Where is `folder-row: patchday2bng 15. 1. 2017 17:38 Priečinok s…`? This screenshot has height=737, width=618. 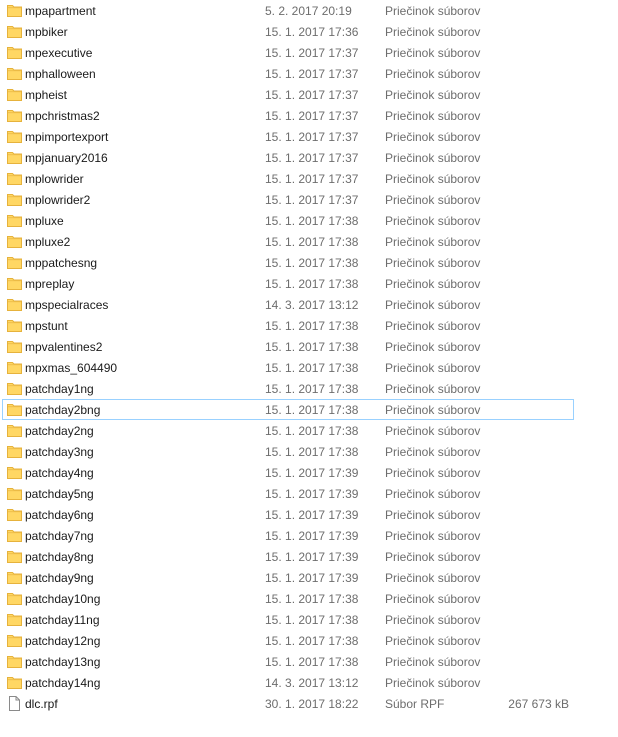 folder-row: patchday2bng 15. 1. 2017 17:38 Priečinok s… is located at coordinates (288, 409).